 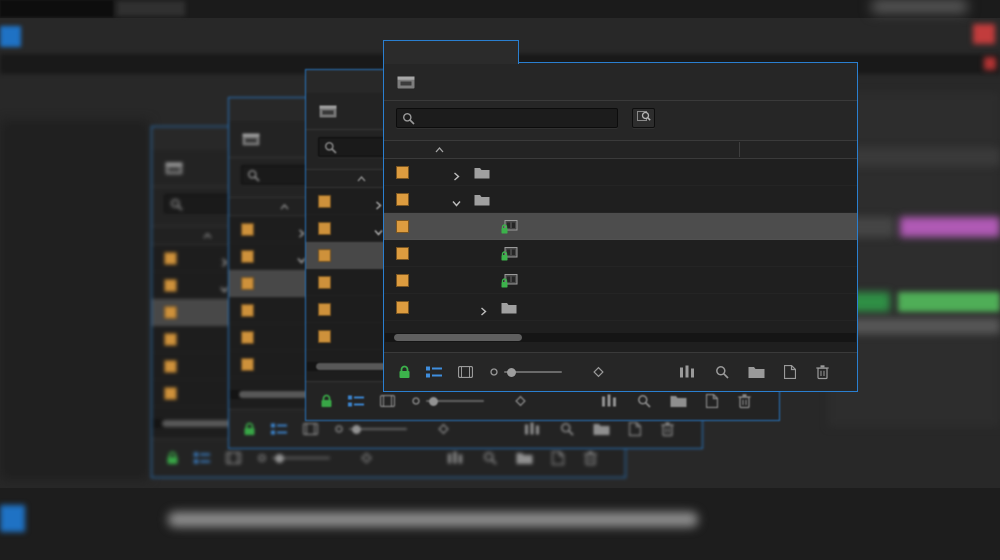 I want to click on search-input, so click(x=518, y=119).